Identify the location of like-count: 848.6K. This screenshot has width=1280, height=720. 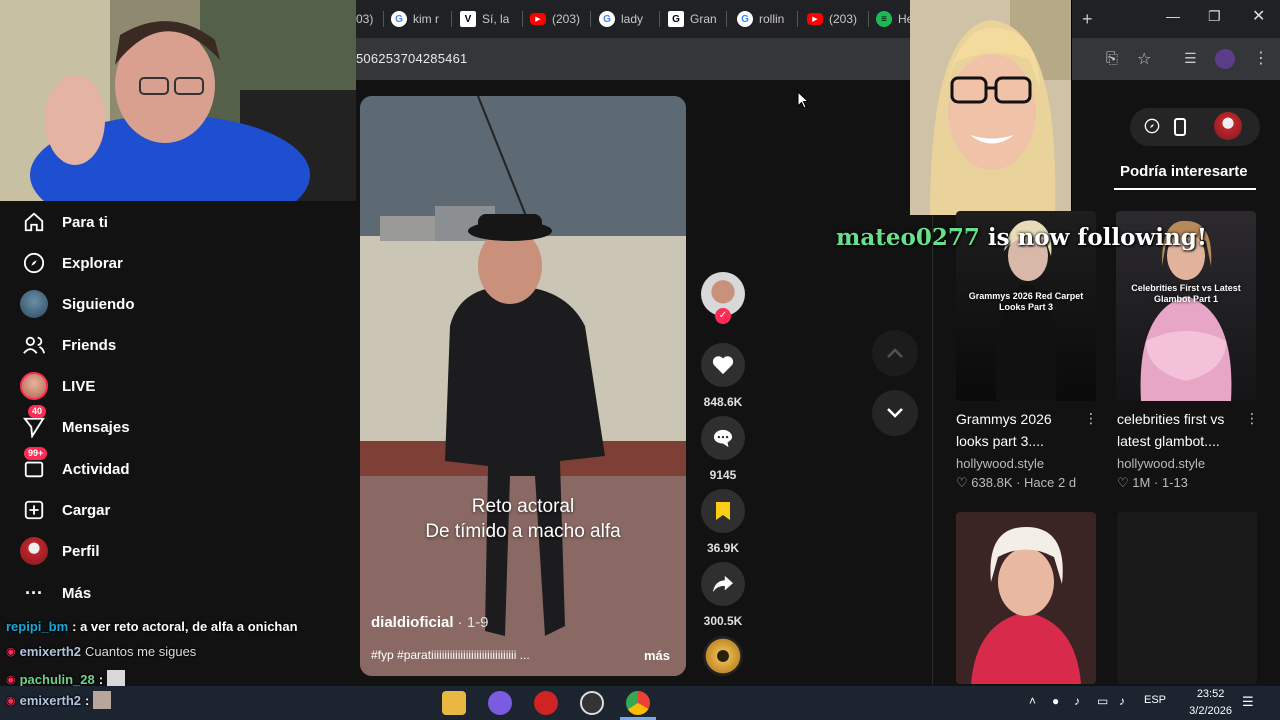
(723, 402).